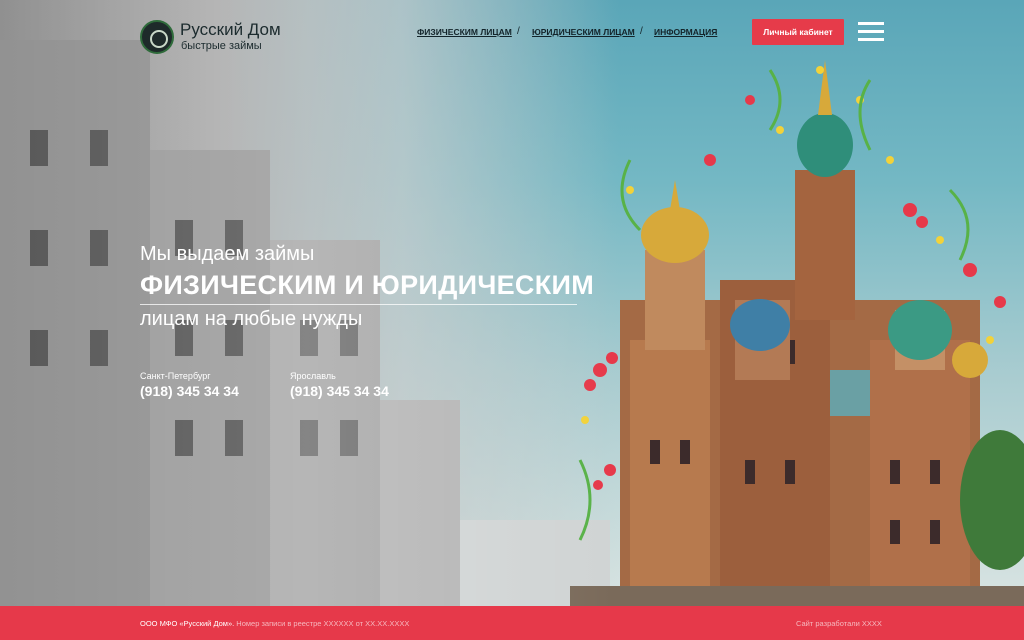 This screenshot has width=1024, height=640. What do you see at coordinates (313, 376) in the screenshot?
I see `contact-city-yaroslavl: Ярославль` at bounding box center [313, 376].